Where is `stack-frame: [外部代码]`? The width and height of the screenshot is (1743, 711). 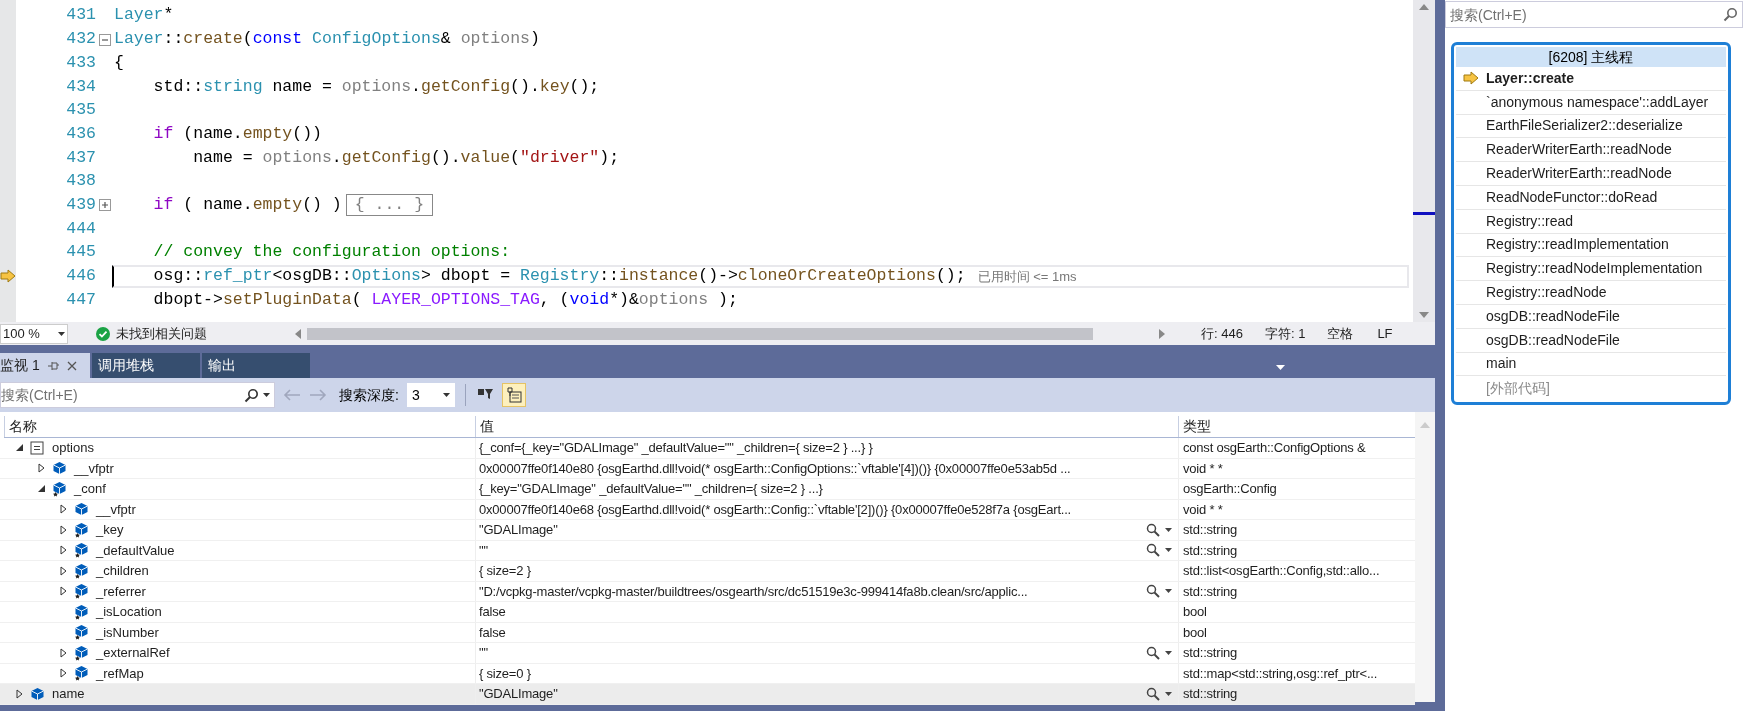
stack-frame: [外部代码] is located at coordinates (1518, 388).